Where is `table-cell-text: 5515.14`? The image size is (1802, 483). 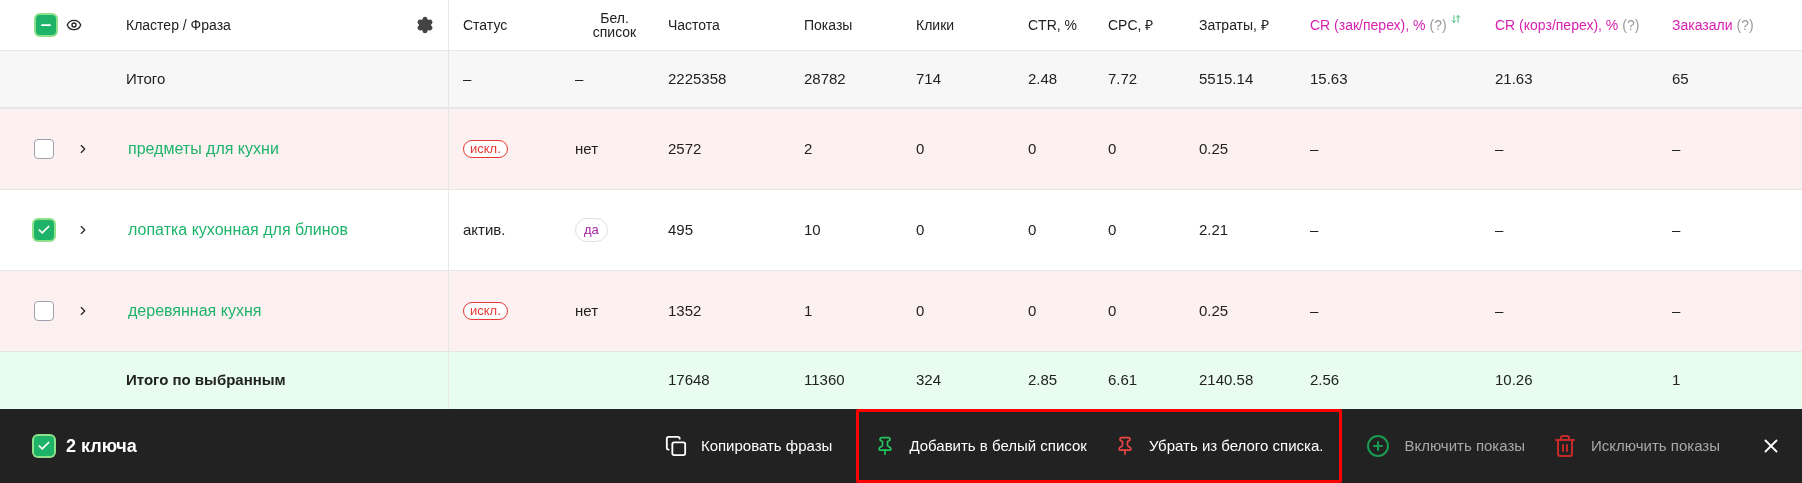 table-cell-text: 5515.14 is located at coordinates (1226, 78).